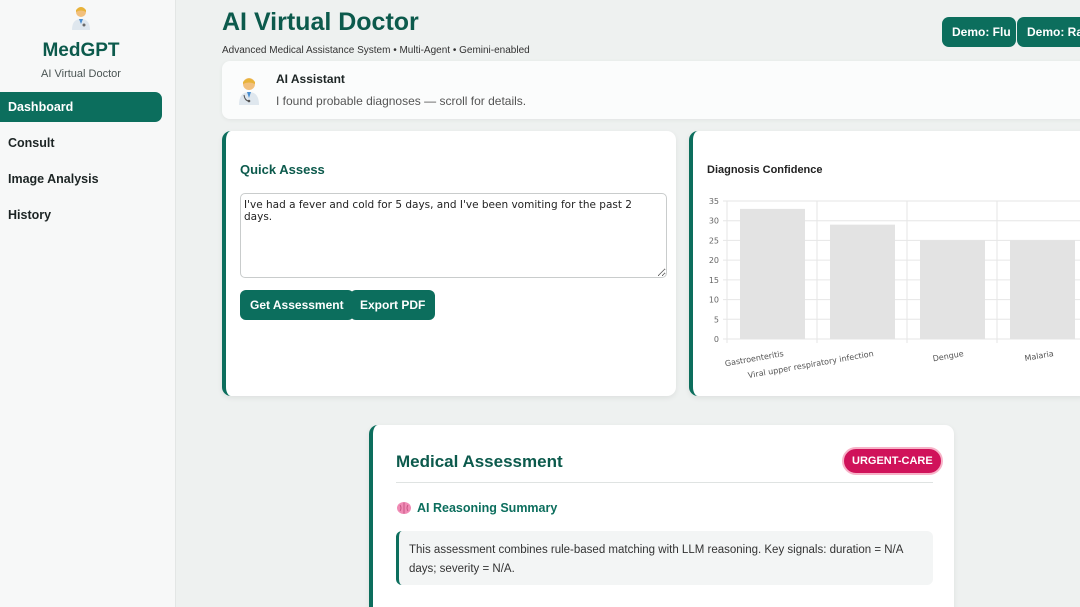 The width and height of the screenshot is (1080, 607). What do you see at coordinates (714, 300) in the screenshot?
I see `y-tick-label: 10` at bounding box center [714, 300].